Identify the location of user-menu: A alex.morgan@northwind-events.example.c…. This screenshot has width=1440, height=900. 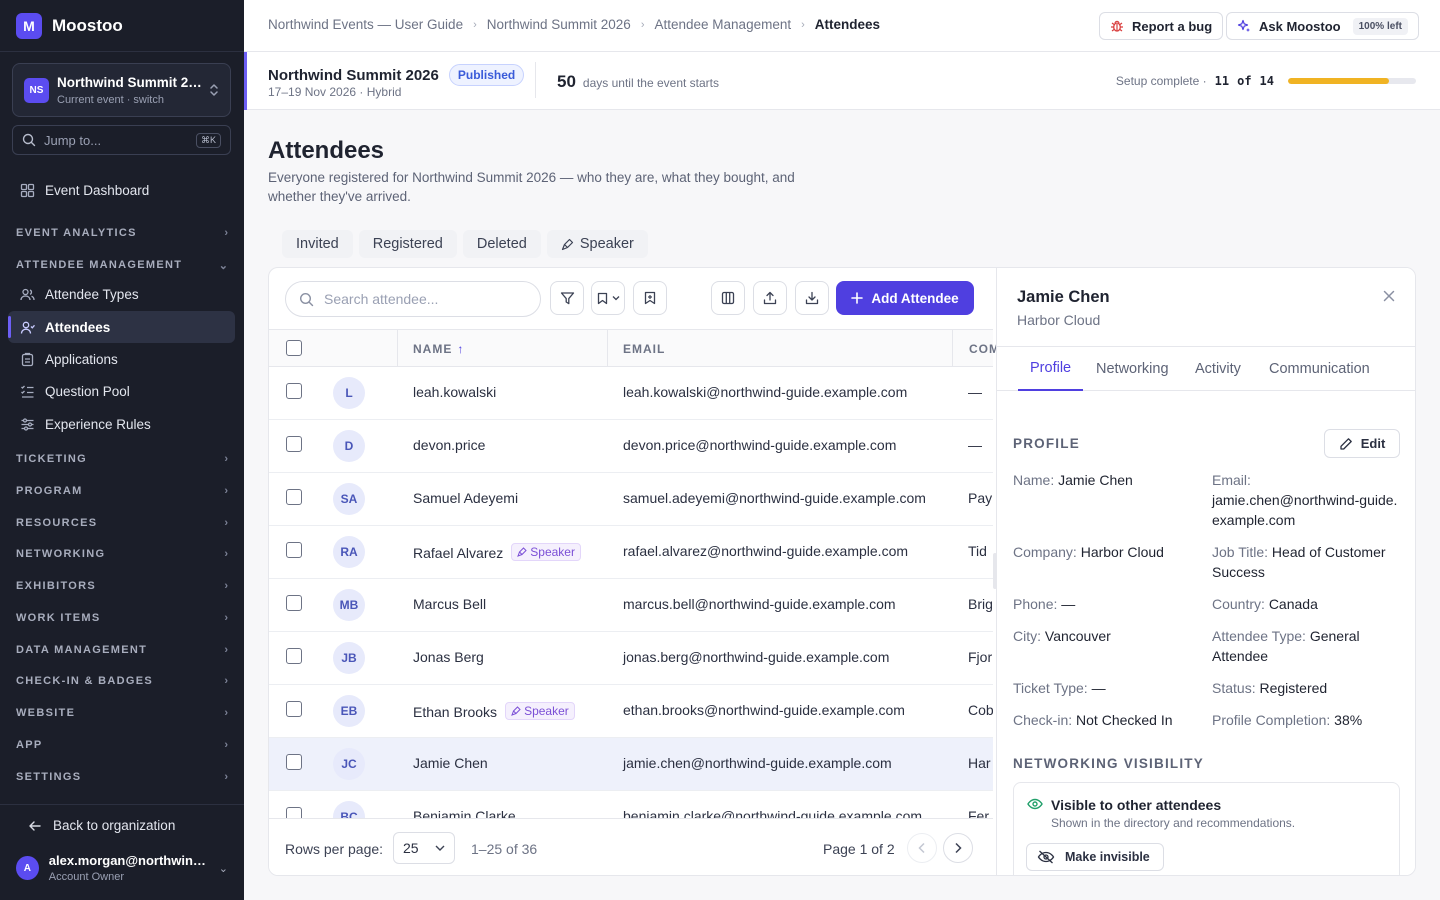
(122, 868).